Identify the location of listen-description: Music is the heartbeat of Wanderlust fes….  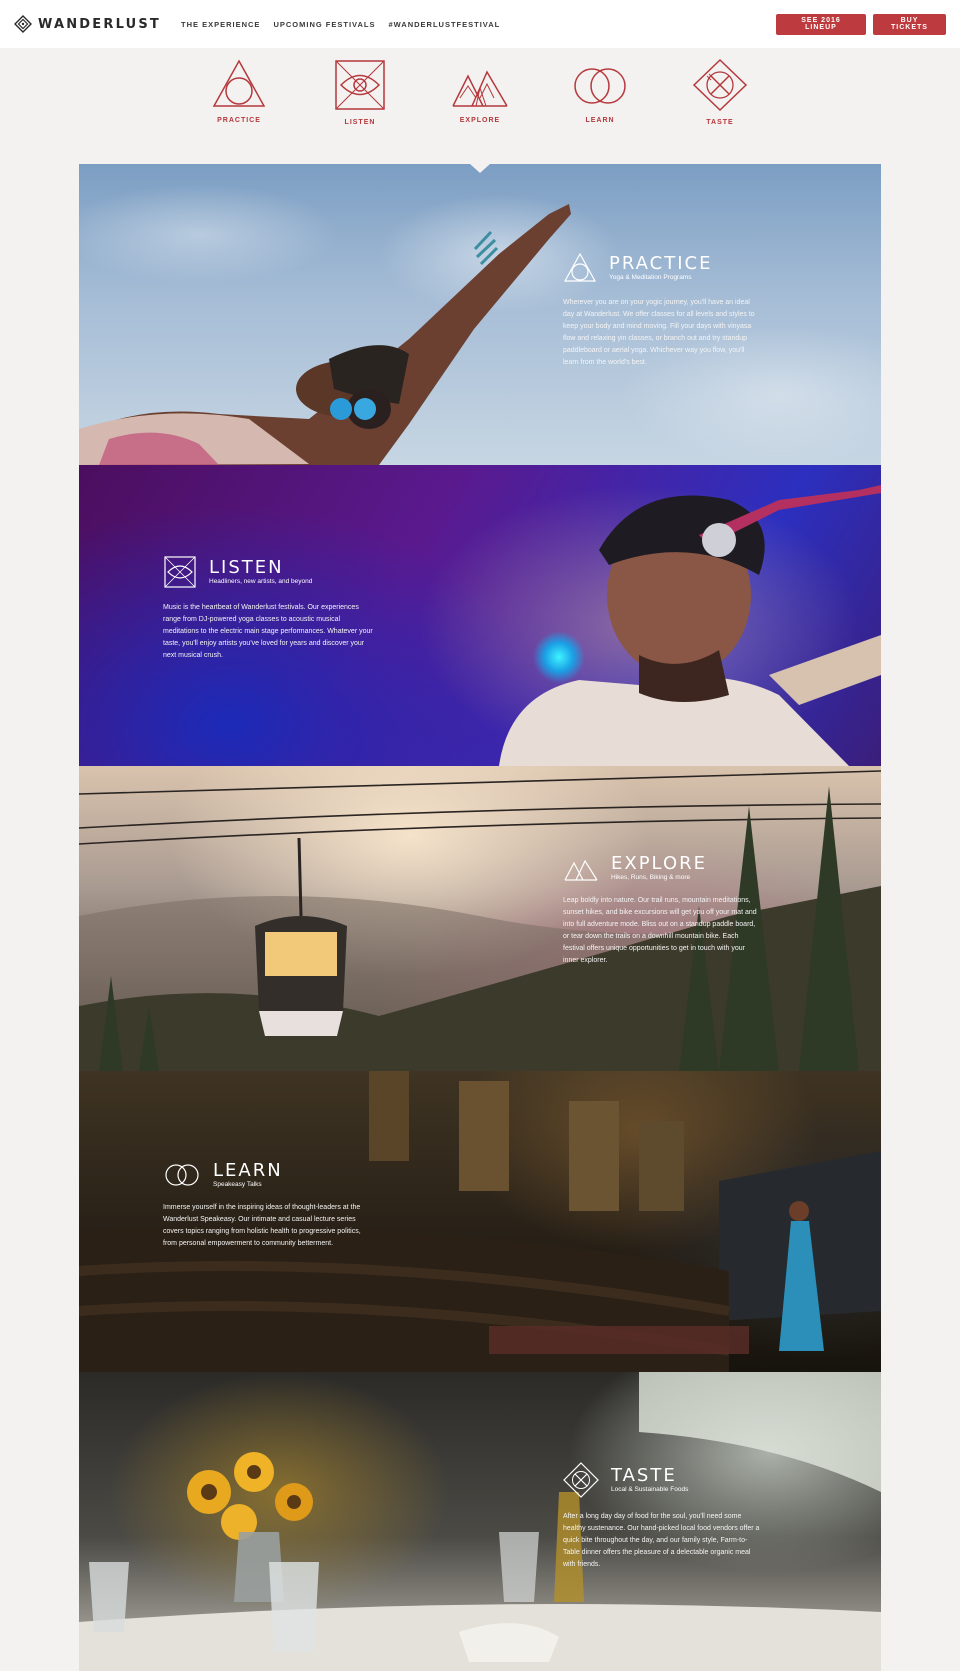
(268, 631).